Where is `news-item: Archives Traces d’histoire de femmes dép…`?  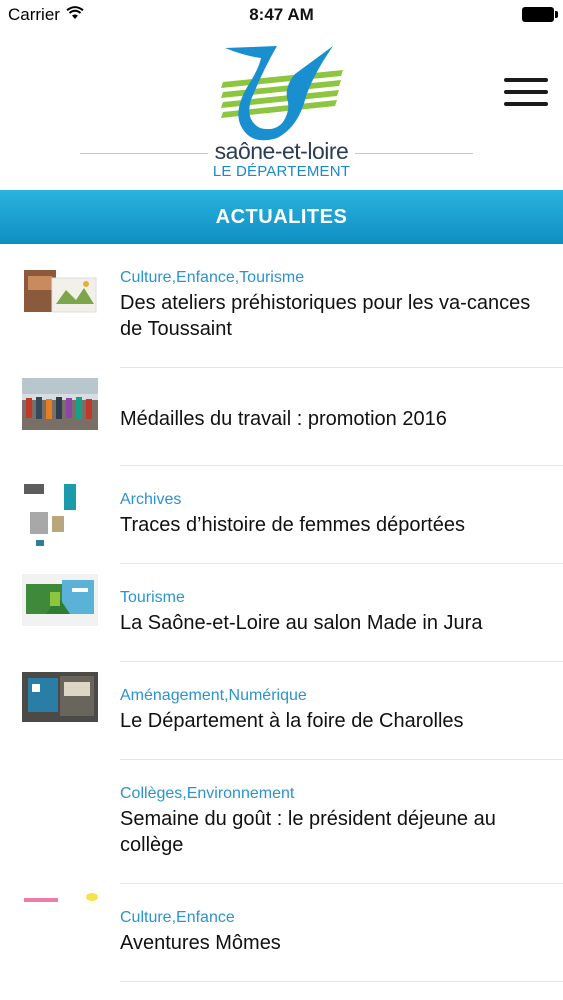 news-item: Archives Traces d’histoire de femmes dép… is located at coordinates (292, 515).